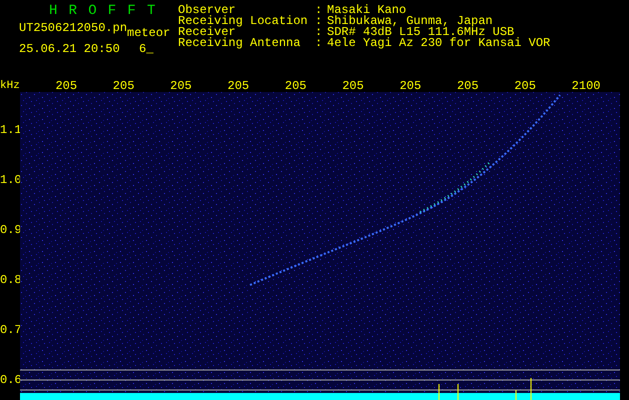 The width and height of the screenshot is (629, 400). I want to click on app-title: H R O F F T, so click(102, 11).